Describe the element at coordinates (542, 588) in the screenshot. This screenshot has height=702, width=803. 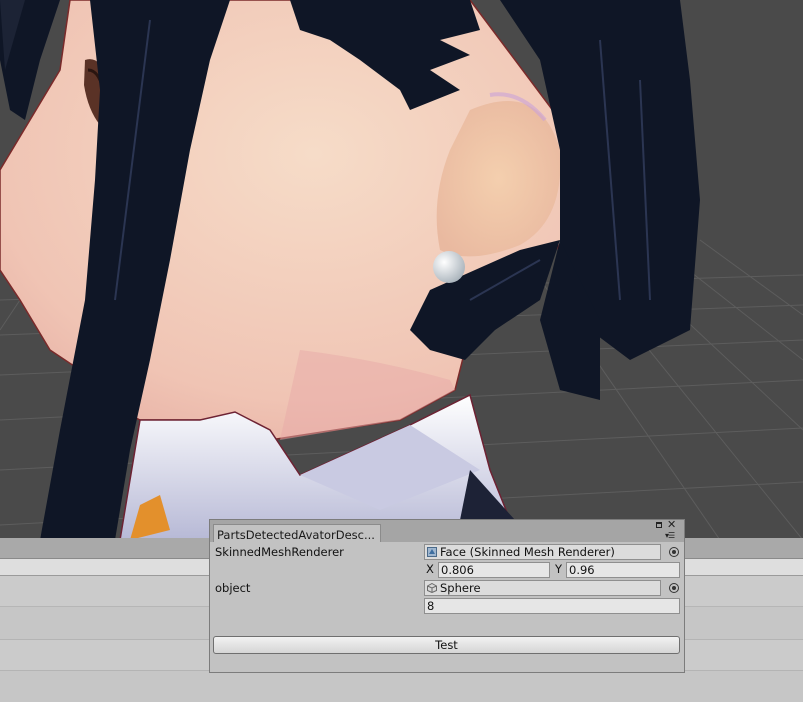
I see `object-field: Sphere` at that location.